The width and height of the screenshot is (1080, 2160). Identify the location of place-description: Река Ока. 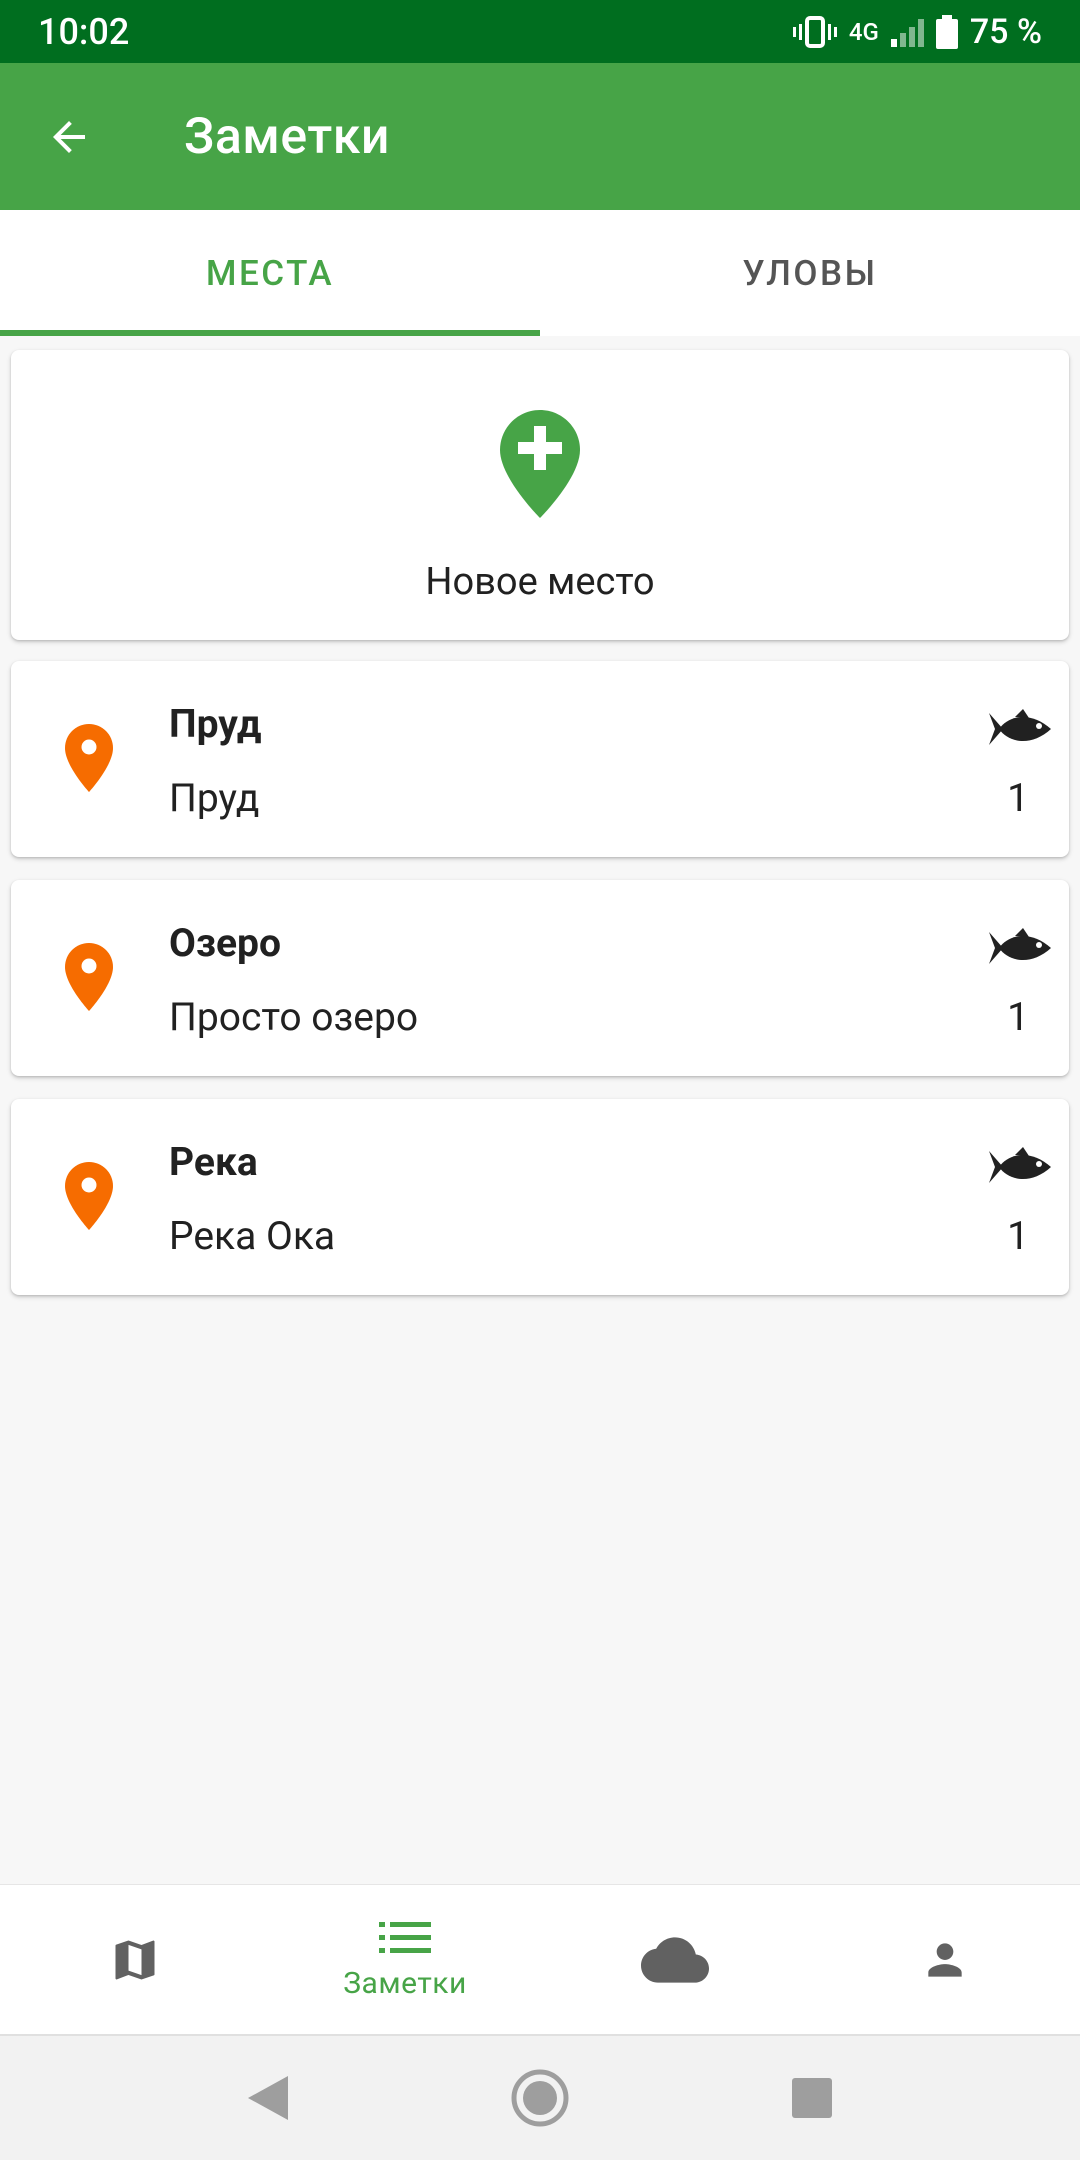
(252, 1236).